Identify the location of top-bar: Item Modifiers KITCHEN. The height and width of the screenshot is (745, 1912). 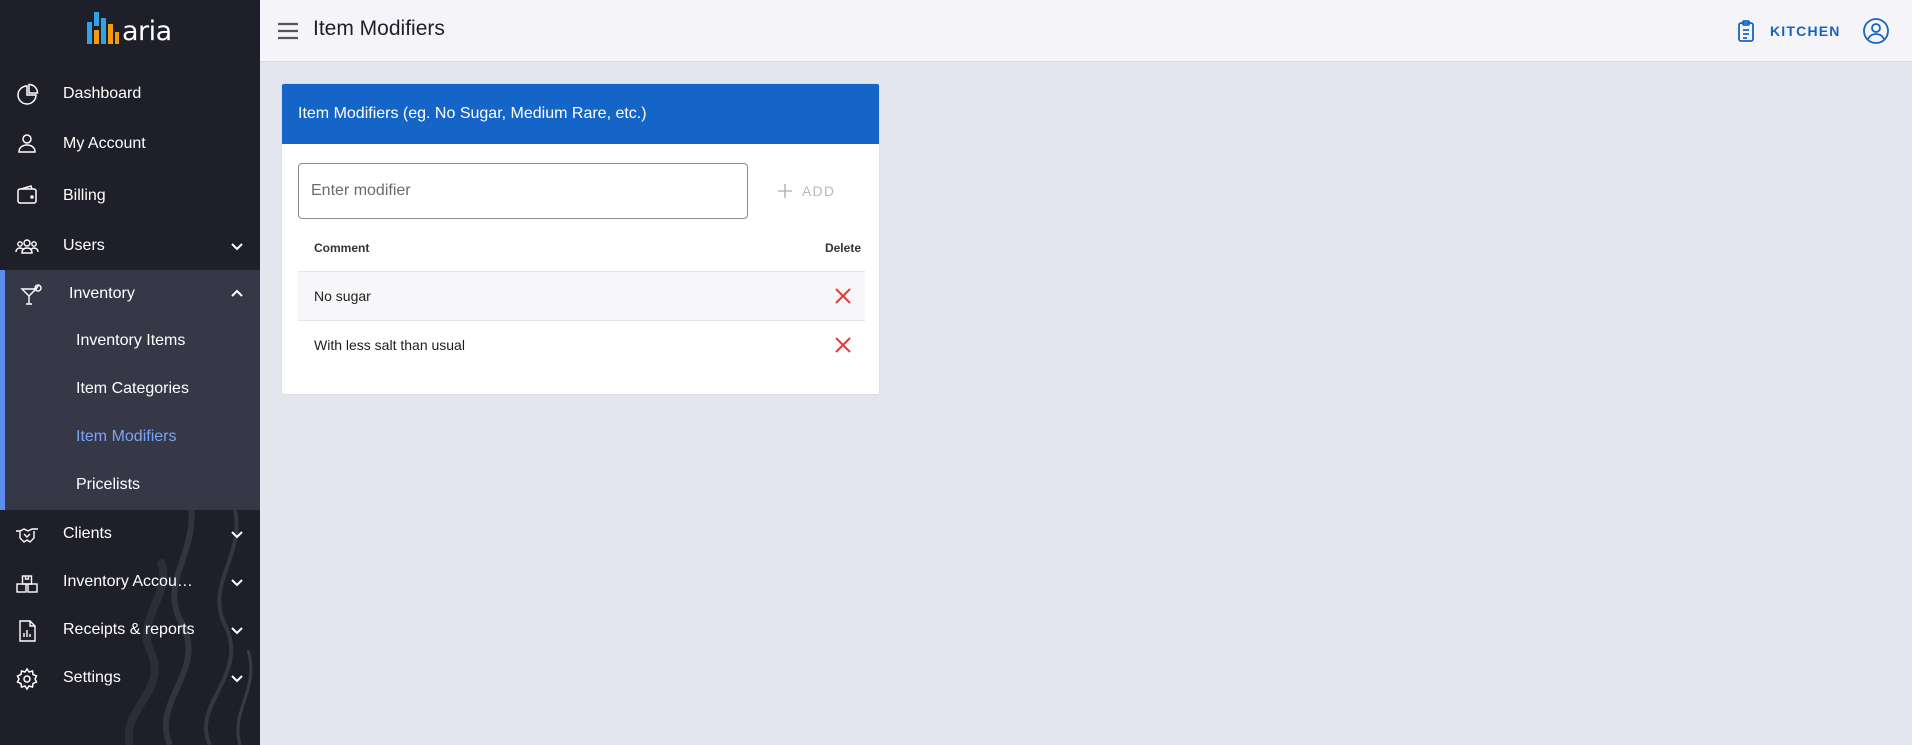
(1086, 31).